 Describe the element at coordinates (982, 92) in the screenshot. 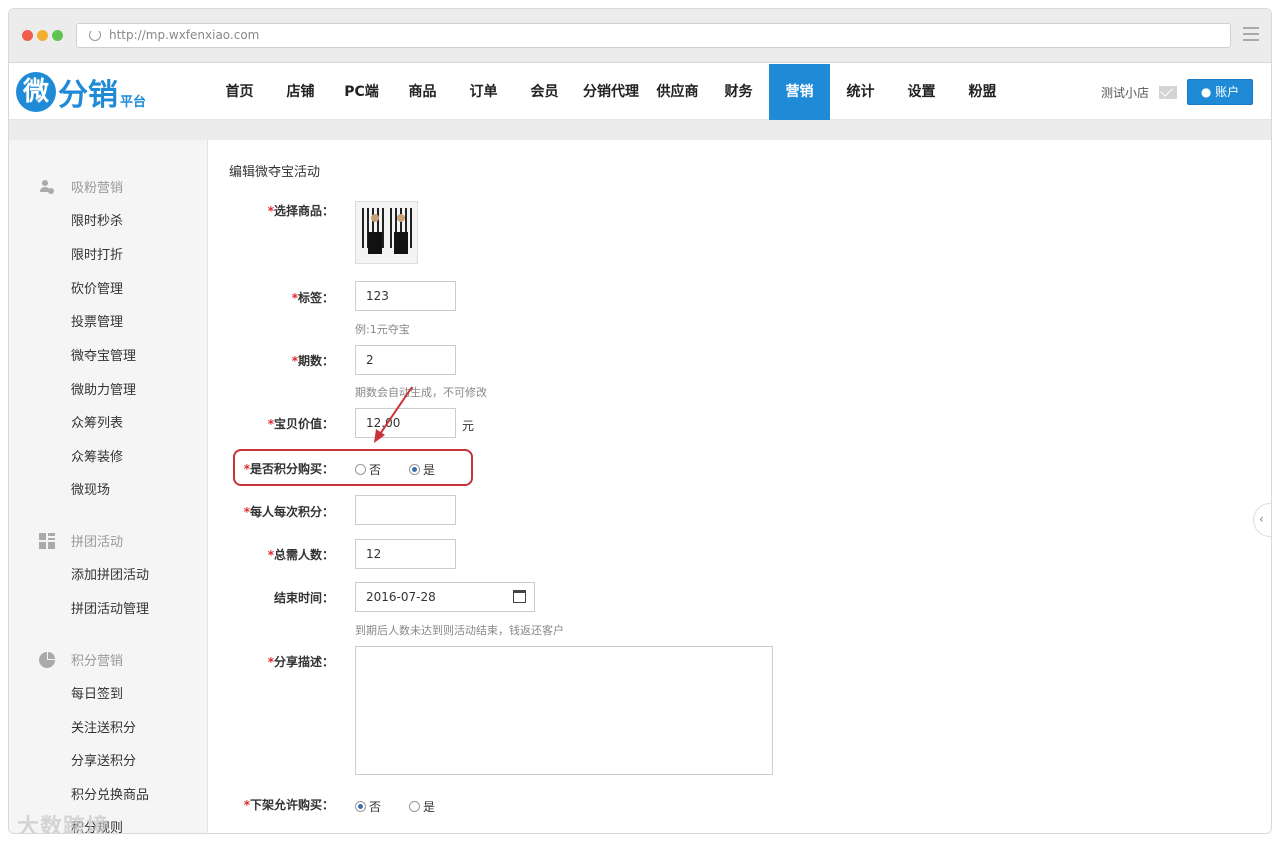

I see `nav-item-alliance: 粉盟` at that location.